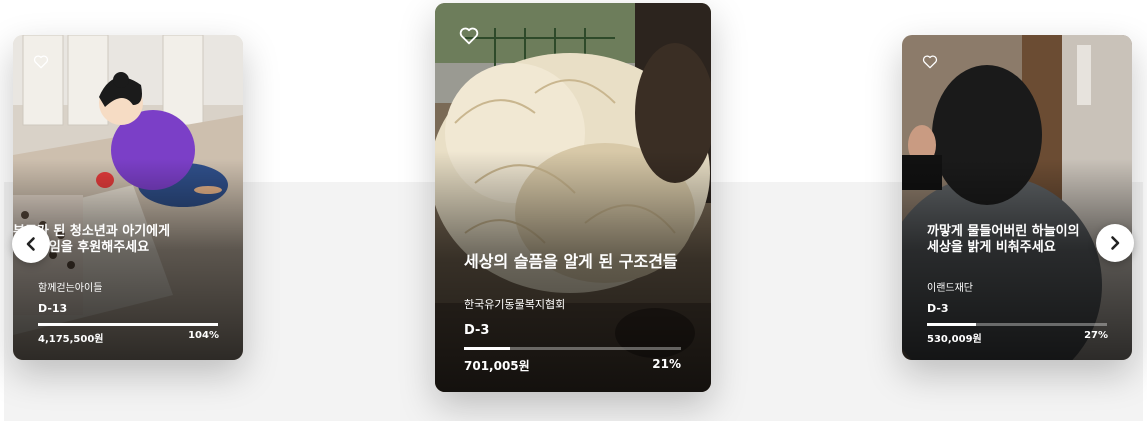  Describe the element at coordinates (954, 339) in the screenshot. I see `raised-amount: 530,009원` at that location.